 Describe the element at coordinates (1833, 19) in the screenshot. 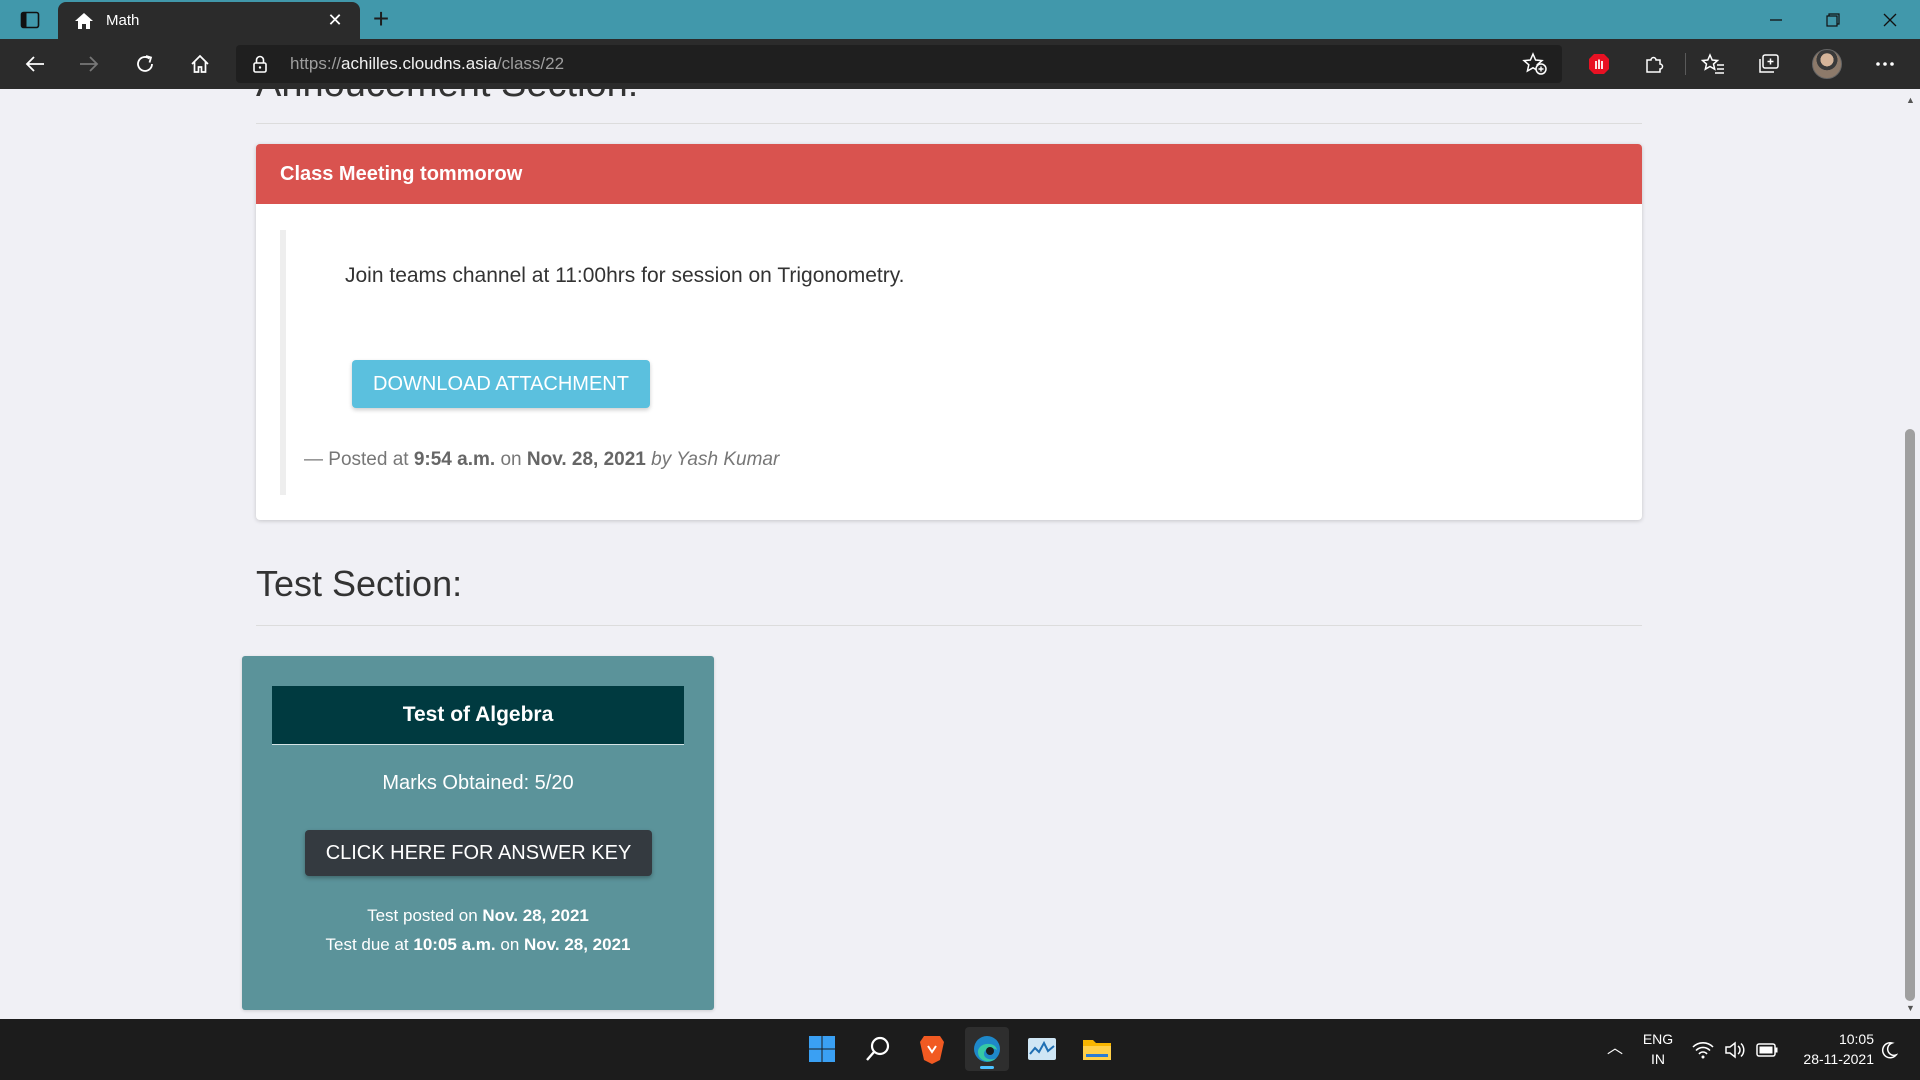

I see `restore-icon` at that location.